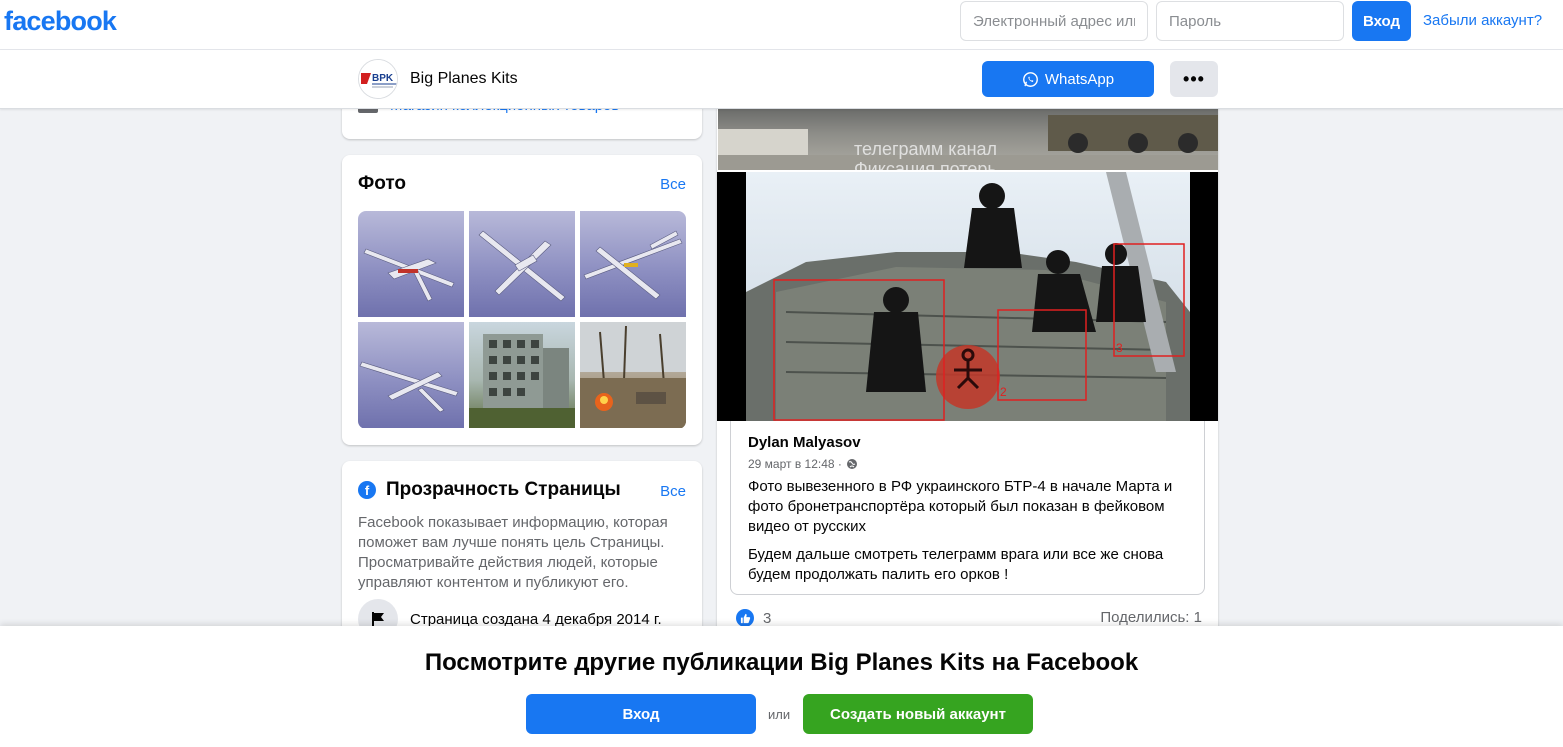  What do you see at coordinates (1250, 21) in the screenshot?
I see `password-field` at bounding box center [1250, 21].